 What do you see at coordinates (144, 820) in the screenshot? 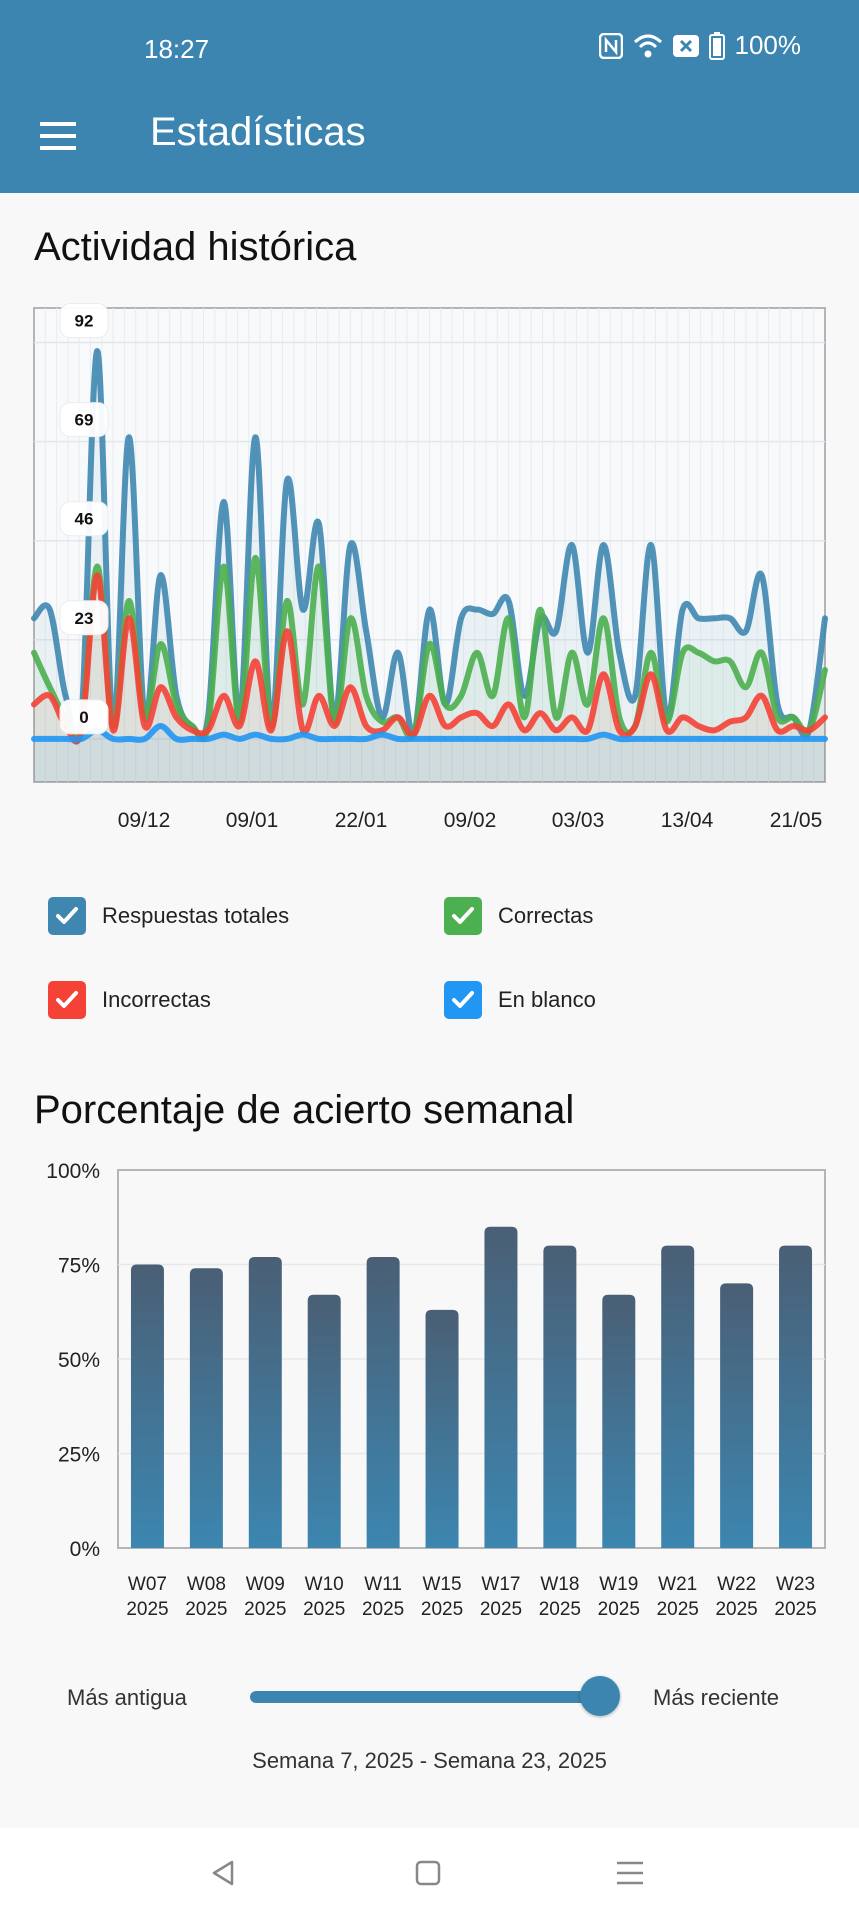
I see `x-tick-label: 09/12` at bounding box center [144, 820].